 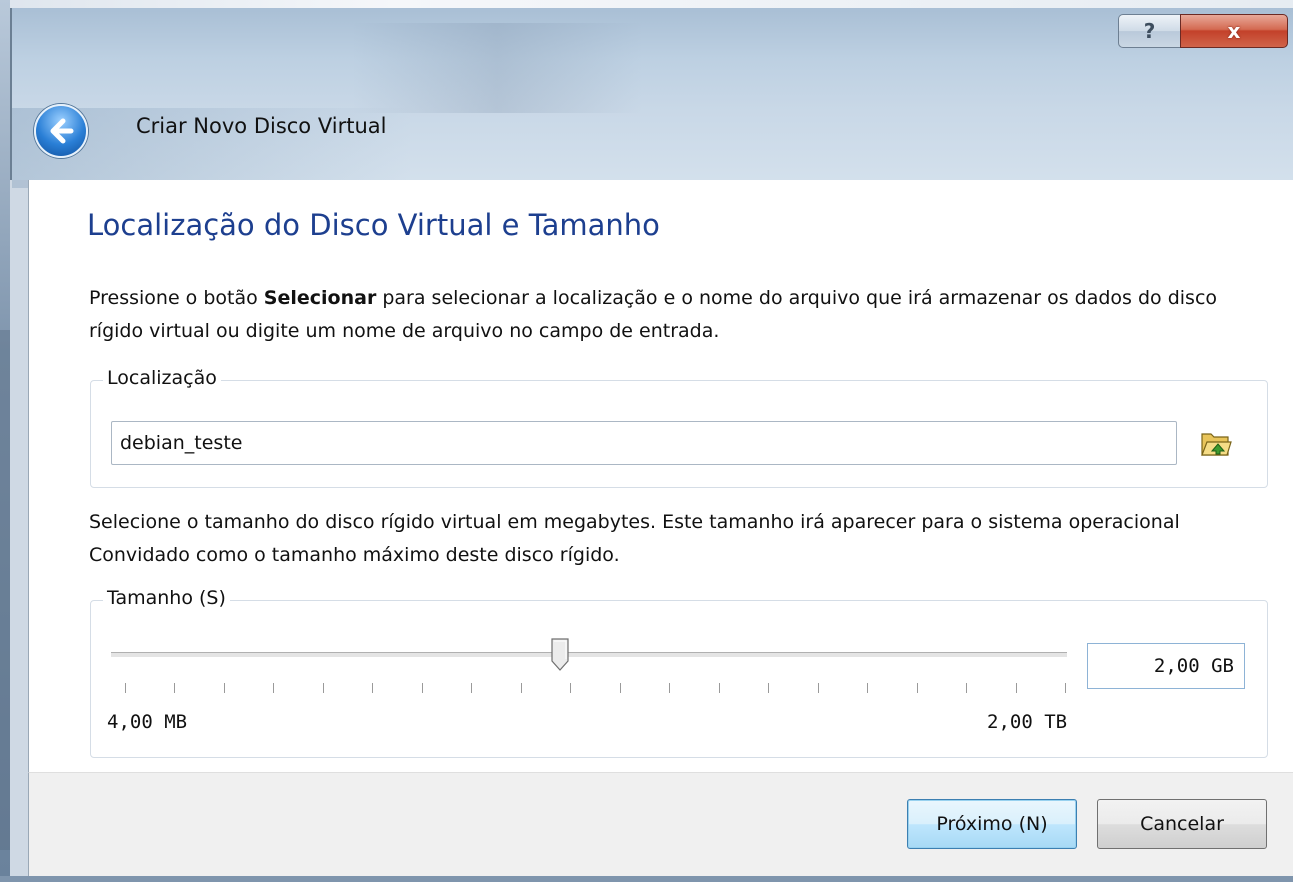 What do you see at coordinates (166, 598) in the screenshot?
I see `size-group-label: Tamanho (S)` at bounding box center [166, 598].